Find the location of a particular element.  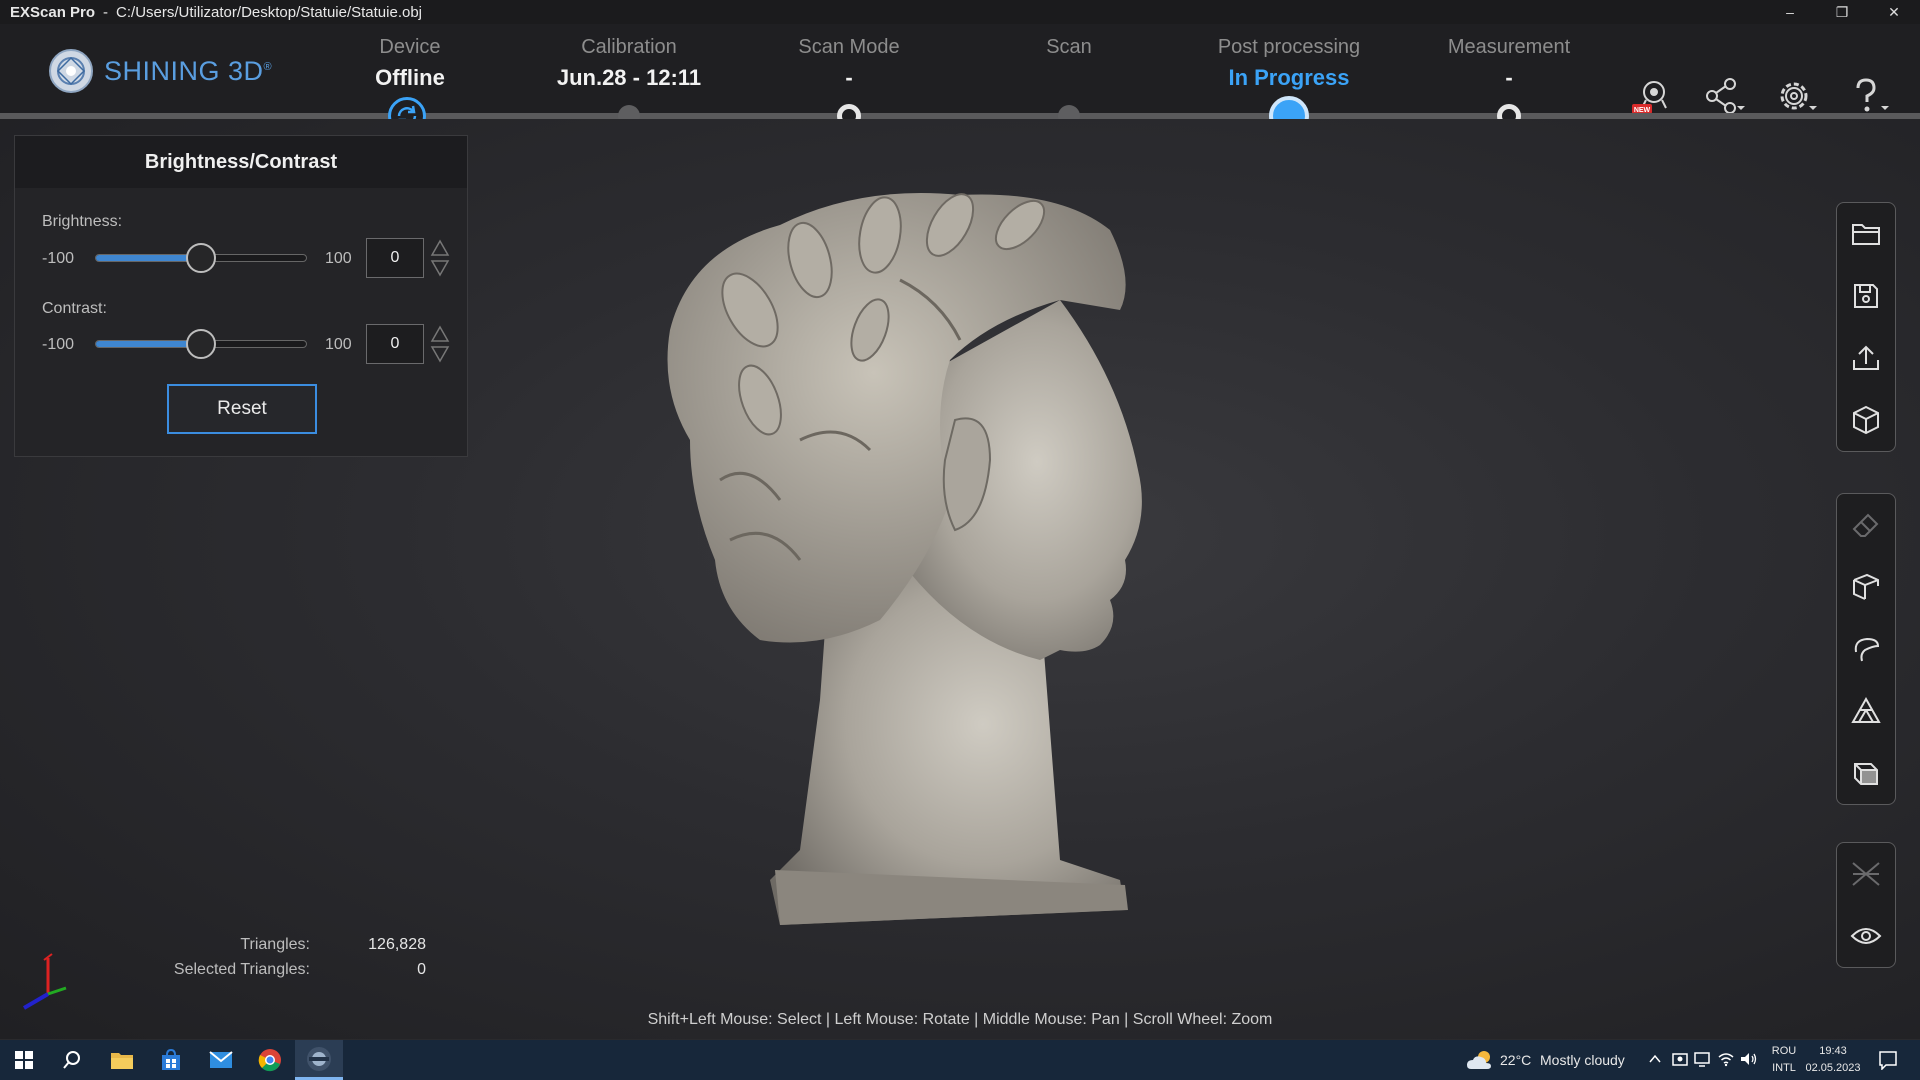

step-label: Scan Mode is located at coordinates (849, 47).